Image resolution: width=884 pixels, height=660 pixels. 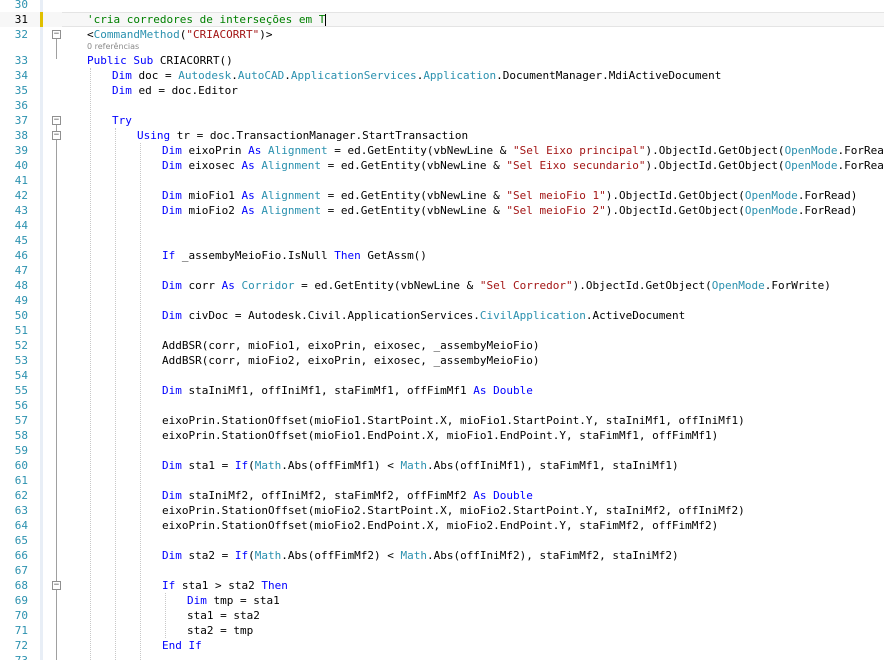 I want to click on line-number: 56, so click(x=21, y=405).